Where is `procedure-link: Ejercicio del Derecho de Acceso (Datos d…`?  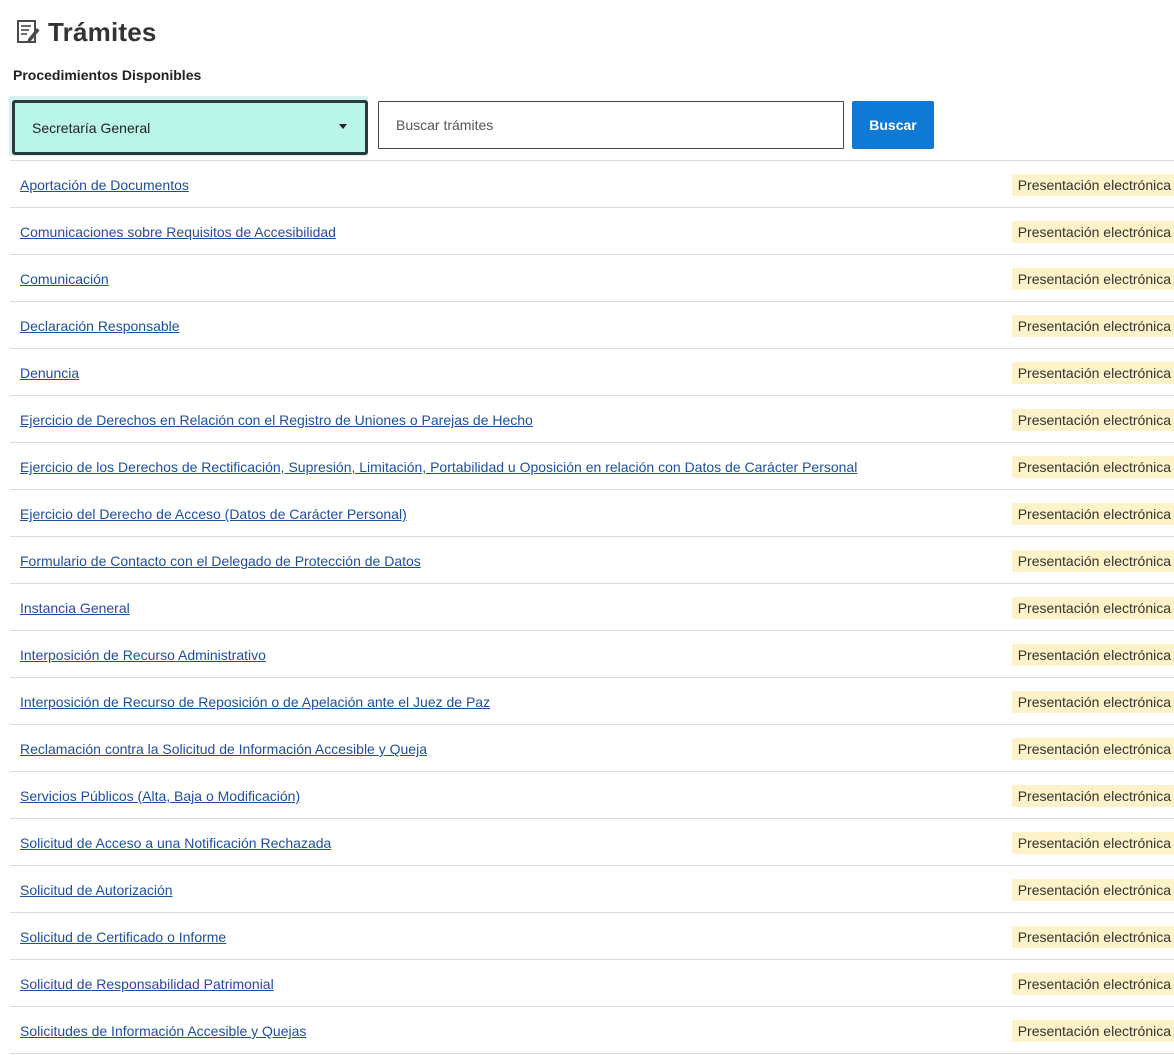
procedure-link: Ejercicio del Derecho de Acceso (Datos d… is located at coordinates (213, 514).